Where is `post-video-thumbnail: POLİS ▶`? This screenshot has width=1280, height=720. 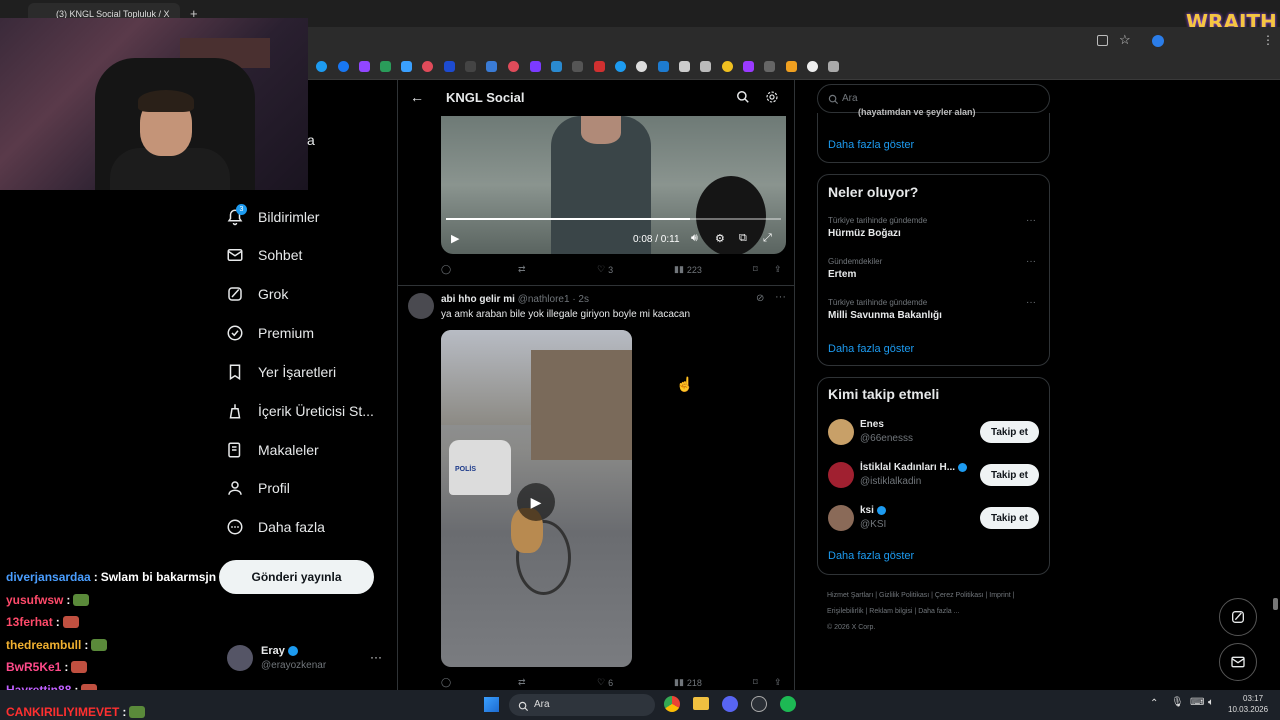 post-video-thumbnail: POLİS ▶ is located at coordinates (536, 498).